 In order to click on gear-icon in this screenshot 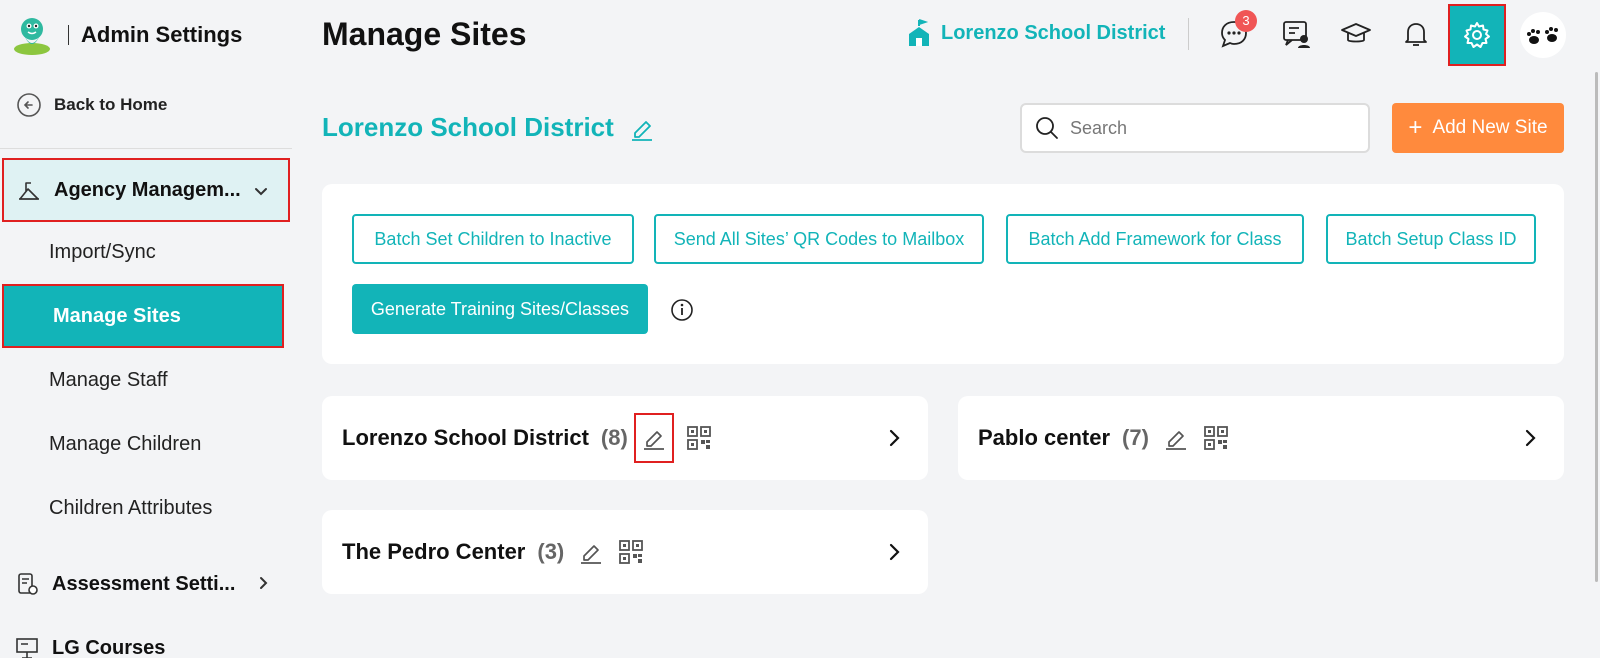, I will do `click(1477, 35)`.